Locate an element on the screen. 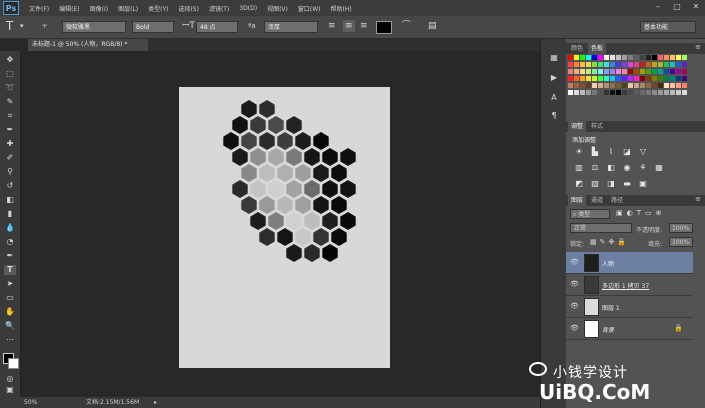 This screenshot has width=705, height=408. curves-icon: ⌇ is located at coordinates (611, 151).